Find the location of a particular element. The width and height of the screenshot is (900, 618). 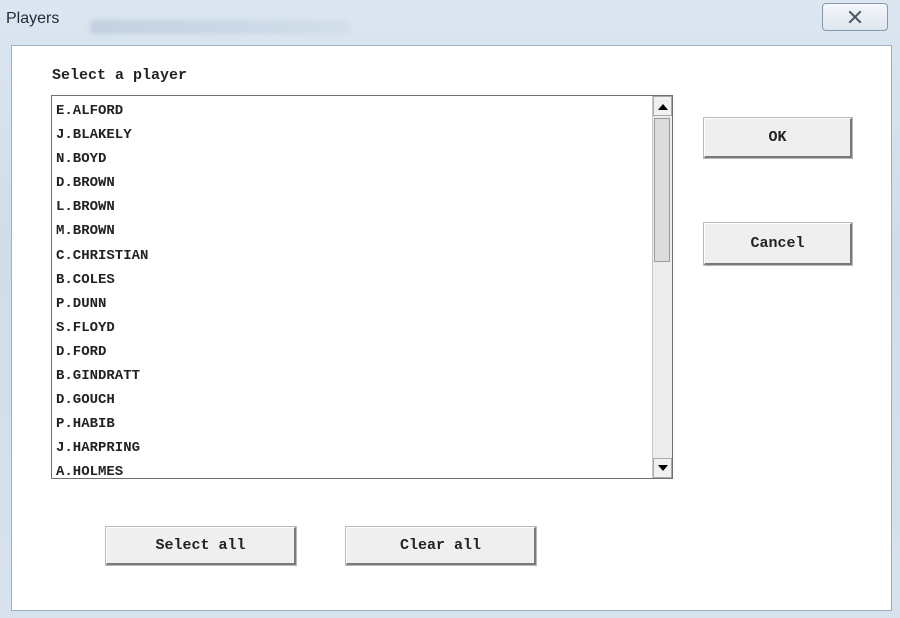

arrow-up-icon is located at coordinates (662, 106).